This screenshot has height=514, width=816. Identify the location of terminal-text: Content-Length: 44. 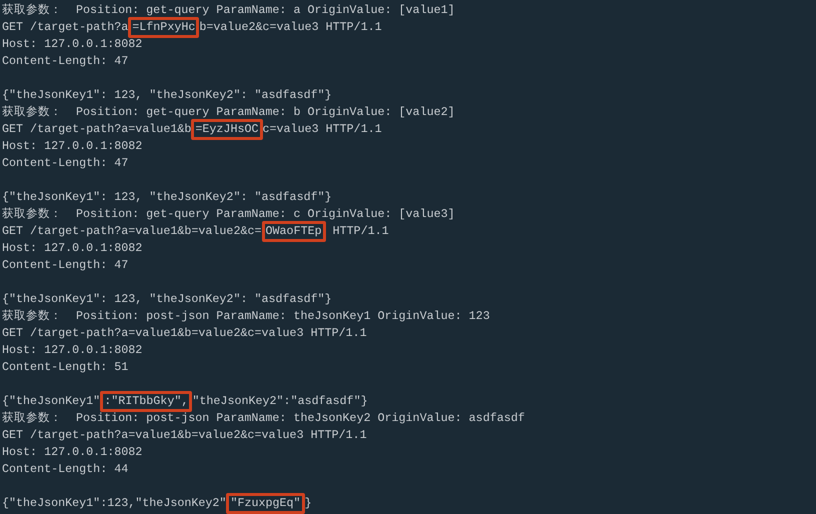
(65, 469).